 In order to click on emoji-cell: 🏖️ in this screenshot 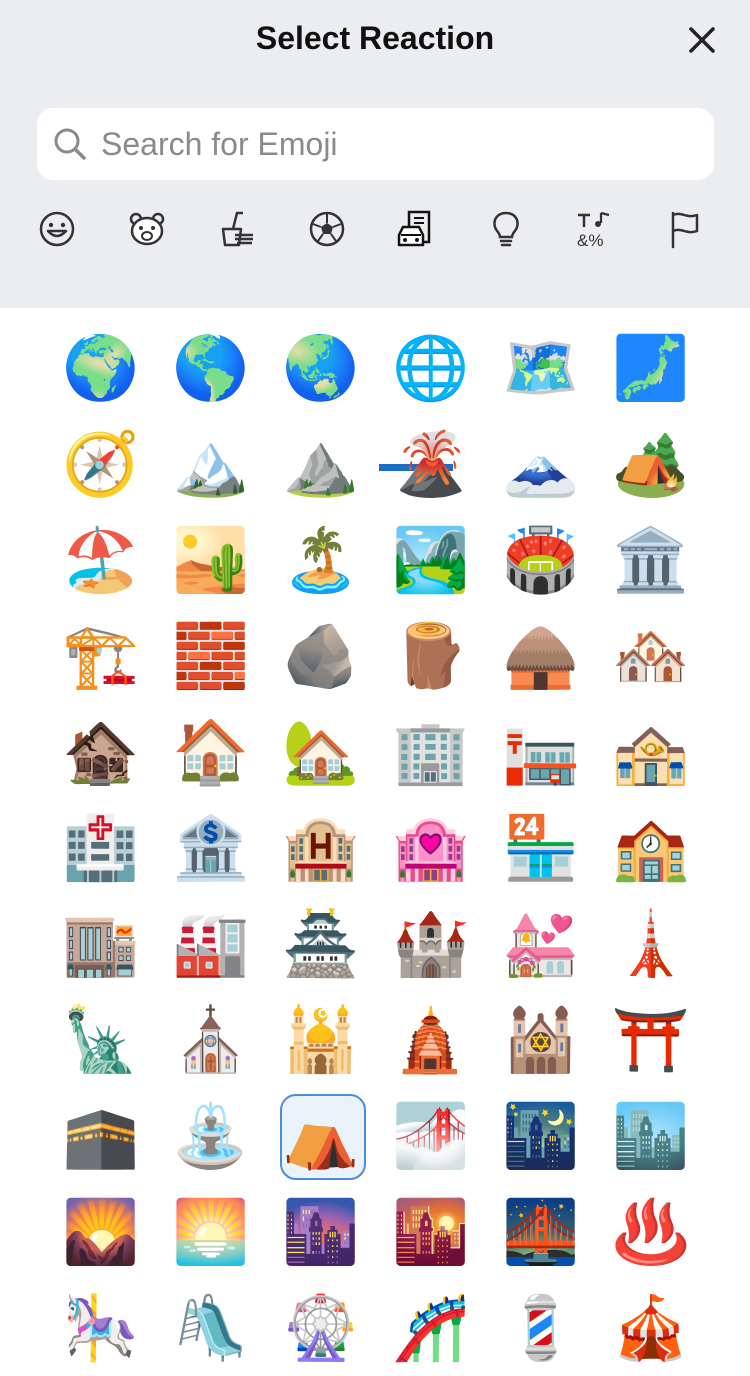, I will do `click(101, 560)`.